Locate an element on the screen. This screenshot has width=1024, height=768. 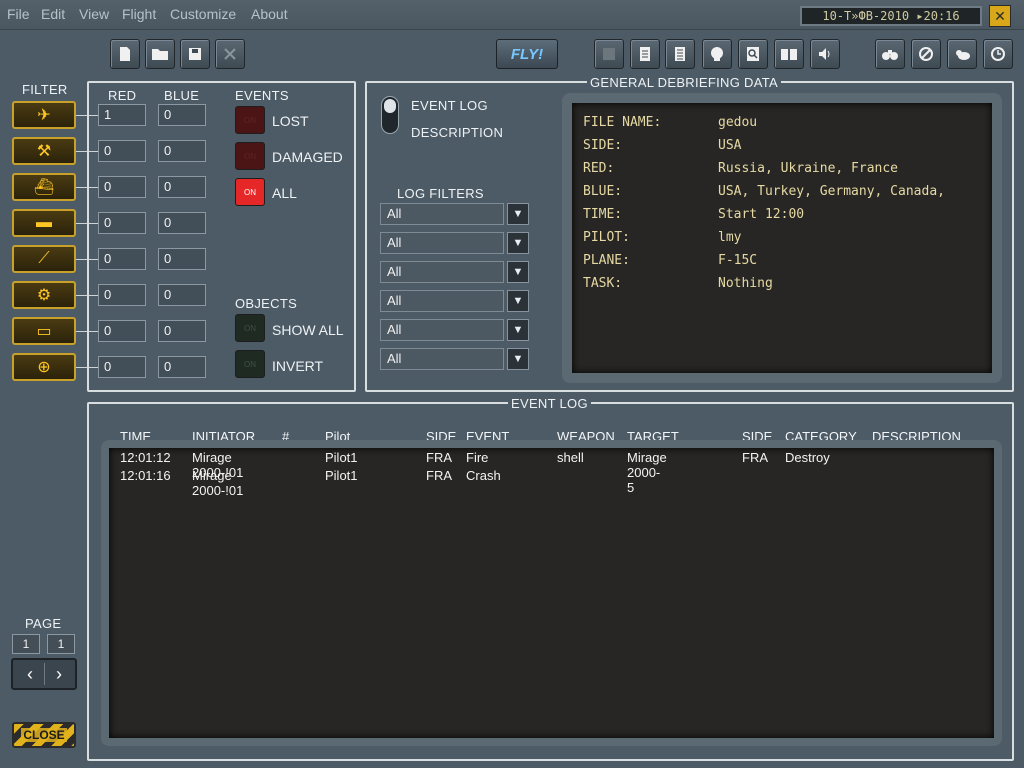
filter-ship-button: ⛴ is located at coordinates (44, 187).